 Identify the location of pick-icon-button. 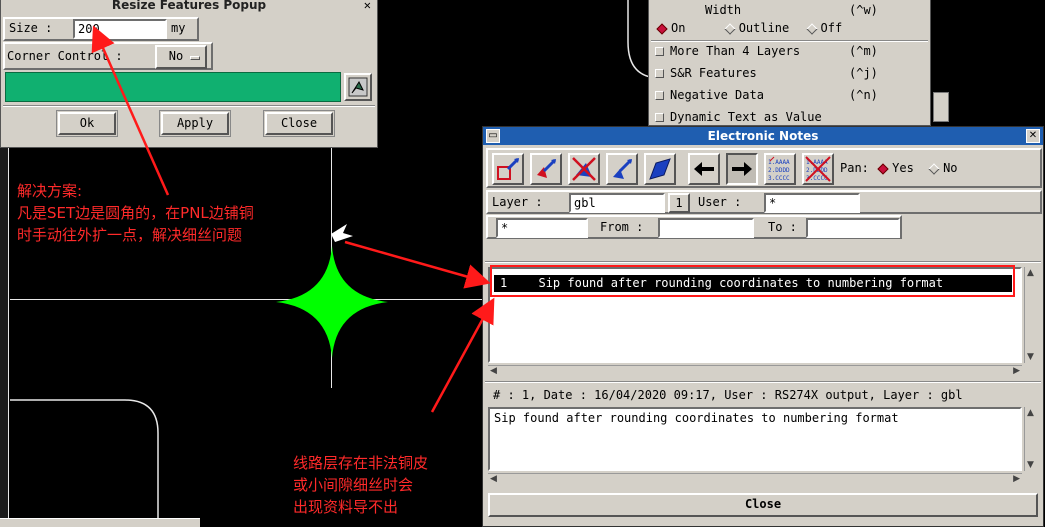
(358, 87).